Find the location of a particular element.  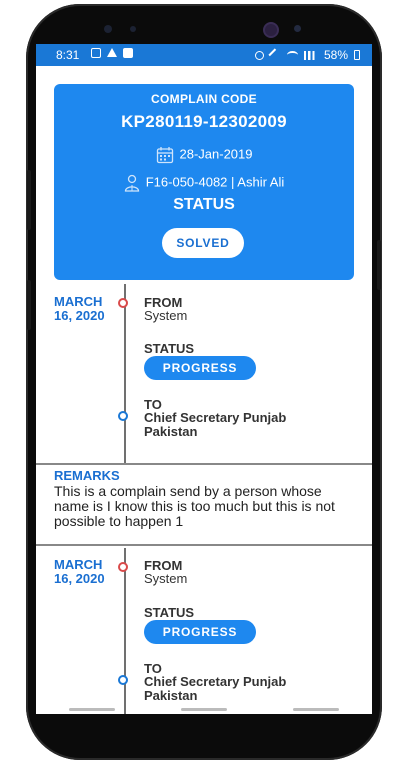

status-time: 8:31 is located at coordinates (68, 55).